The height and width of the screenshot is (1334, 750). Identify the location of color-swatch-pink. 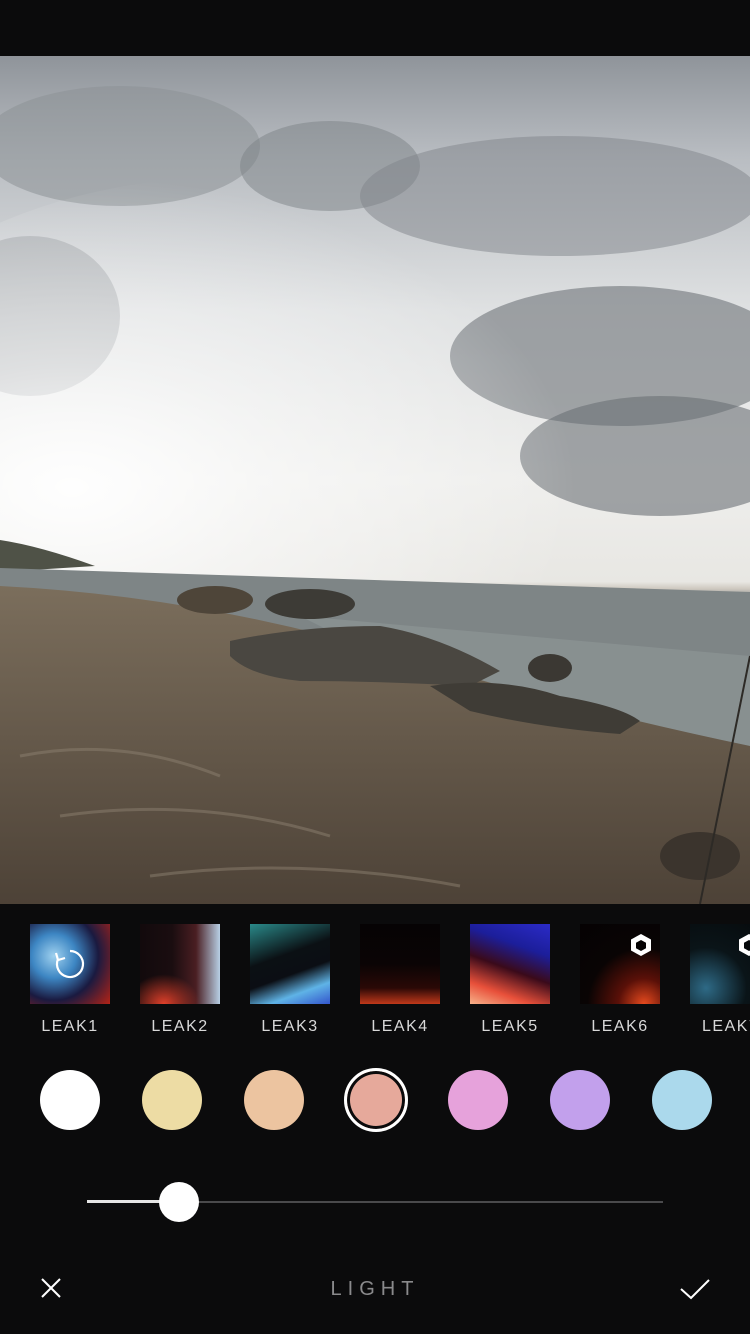
(478, 1100).